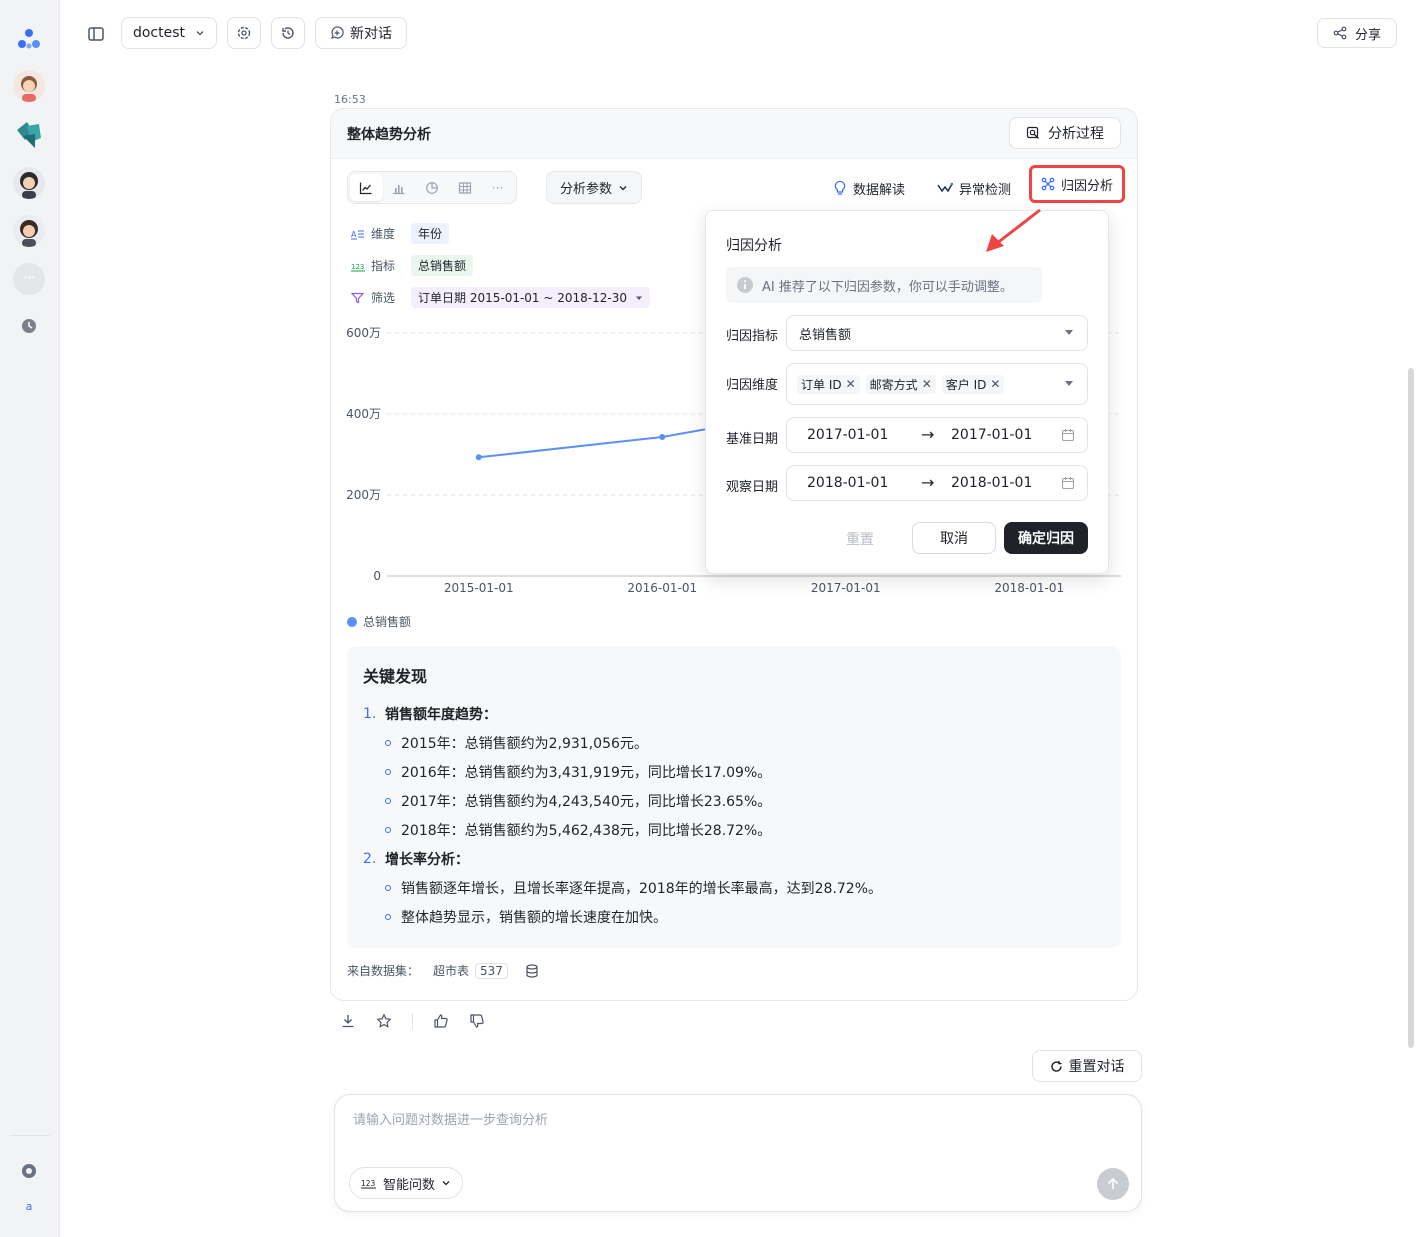  Describe the element at coordinates (937, 435) in the screenshot. I see `base-date-range: 2017-01-01 → 2017-01-01` at that location.